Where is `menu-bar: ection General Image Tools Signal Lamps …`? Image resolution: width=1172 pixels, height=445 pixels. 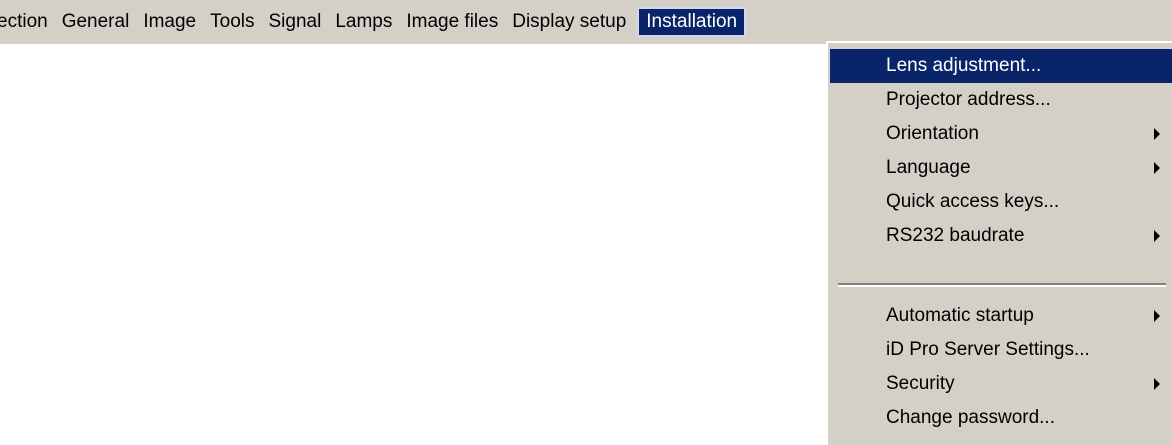
menu-bar: ection General Image Tools Signal Lamps … is located at coordinates (586, 22).